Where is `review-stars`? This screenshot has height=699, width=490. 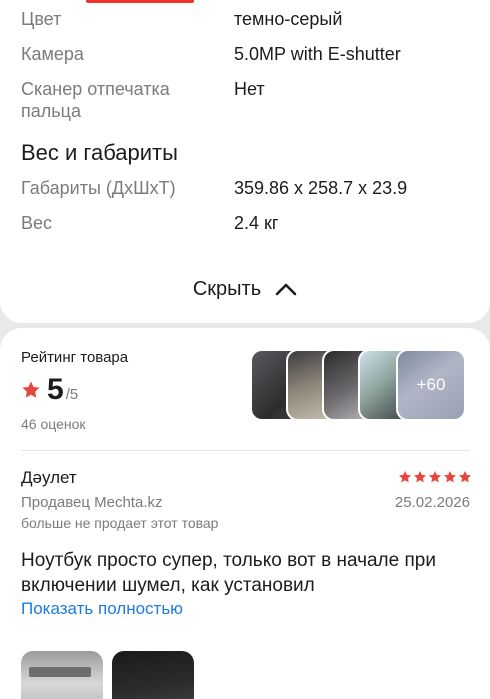
review-stars is located at coordinates (435, 477).